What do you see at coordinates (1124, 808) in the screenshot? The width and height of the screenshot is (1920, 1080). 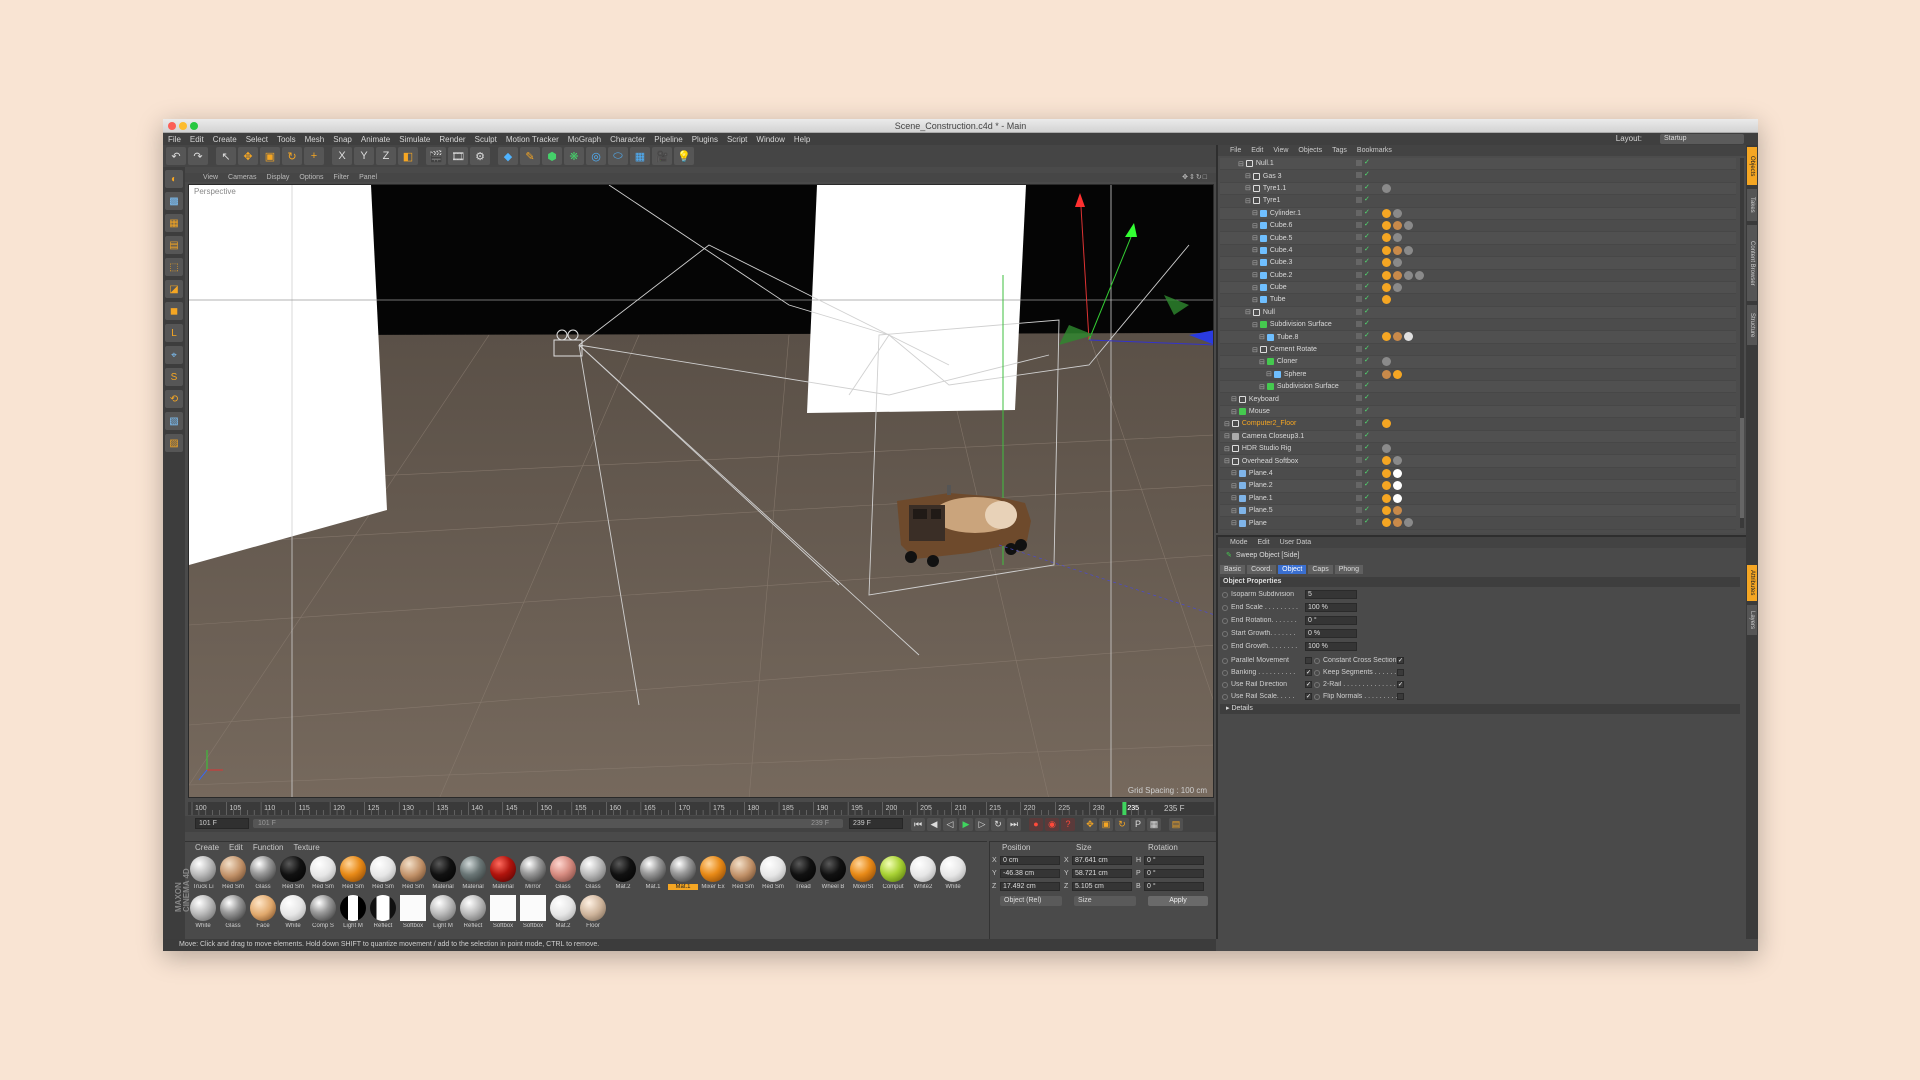 I see `timeline-playhead` at bounding box center [1124, 808].